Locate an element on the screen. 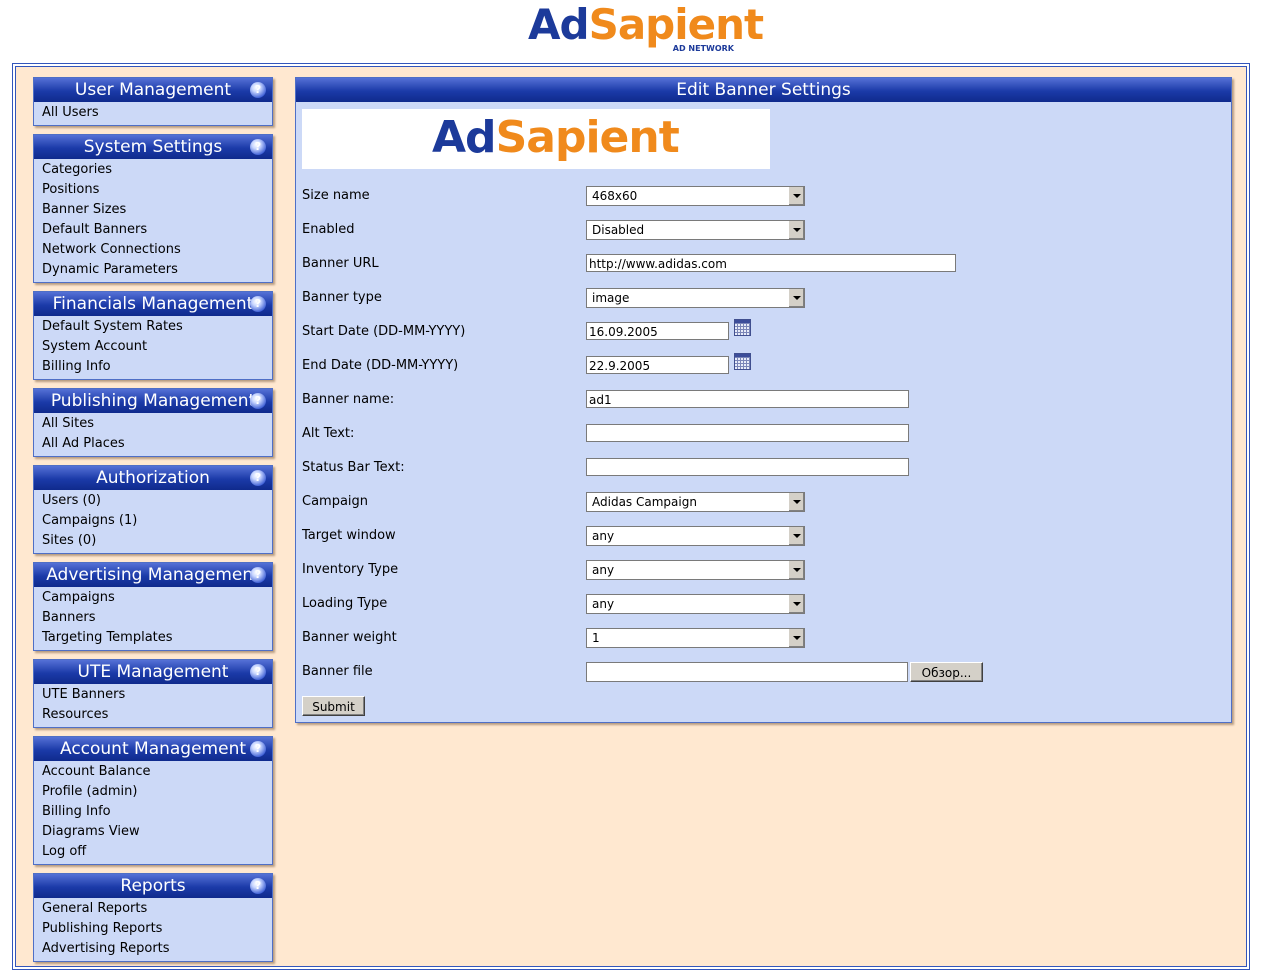  enabled-select: Disabled is located at coordinates (695, 230).